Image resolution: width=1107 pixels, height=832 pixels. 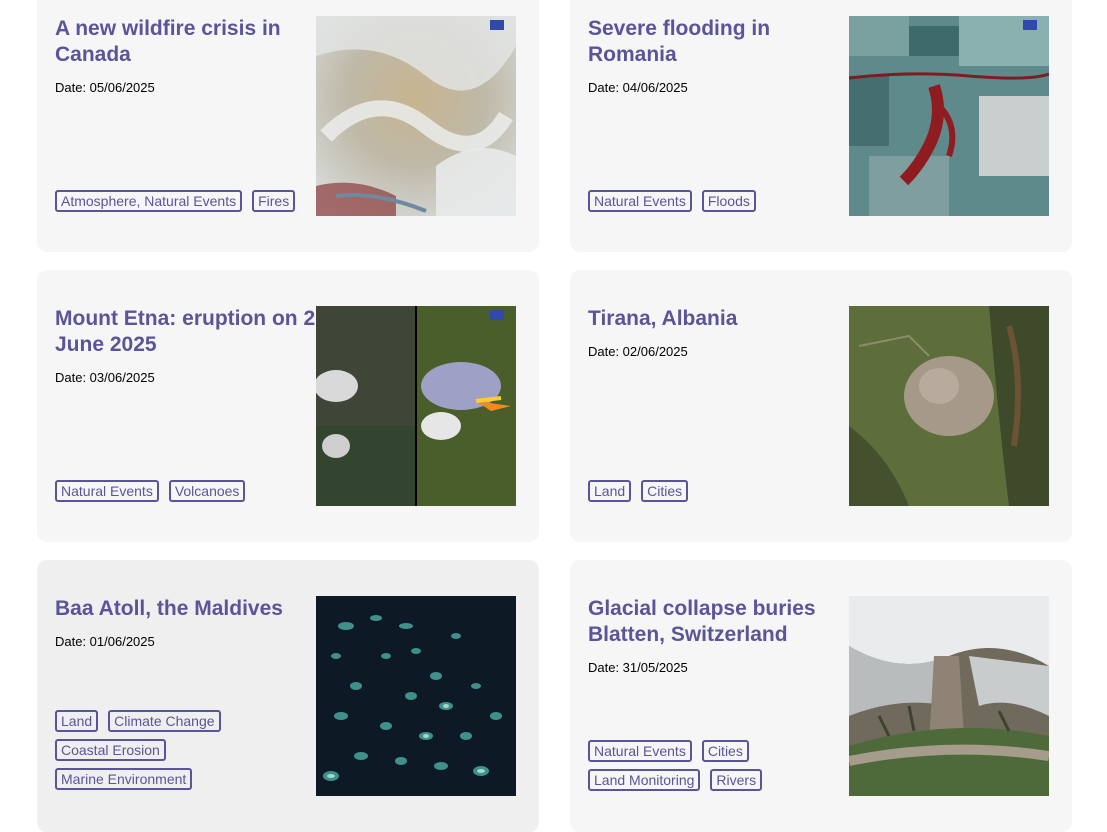 I want to click on tag-coastal-erosion: Coastal Erosion, so click(x=110, y=750).